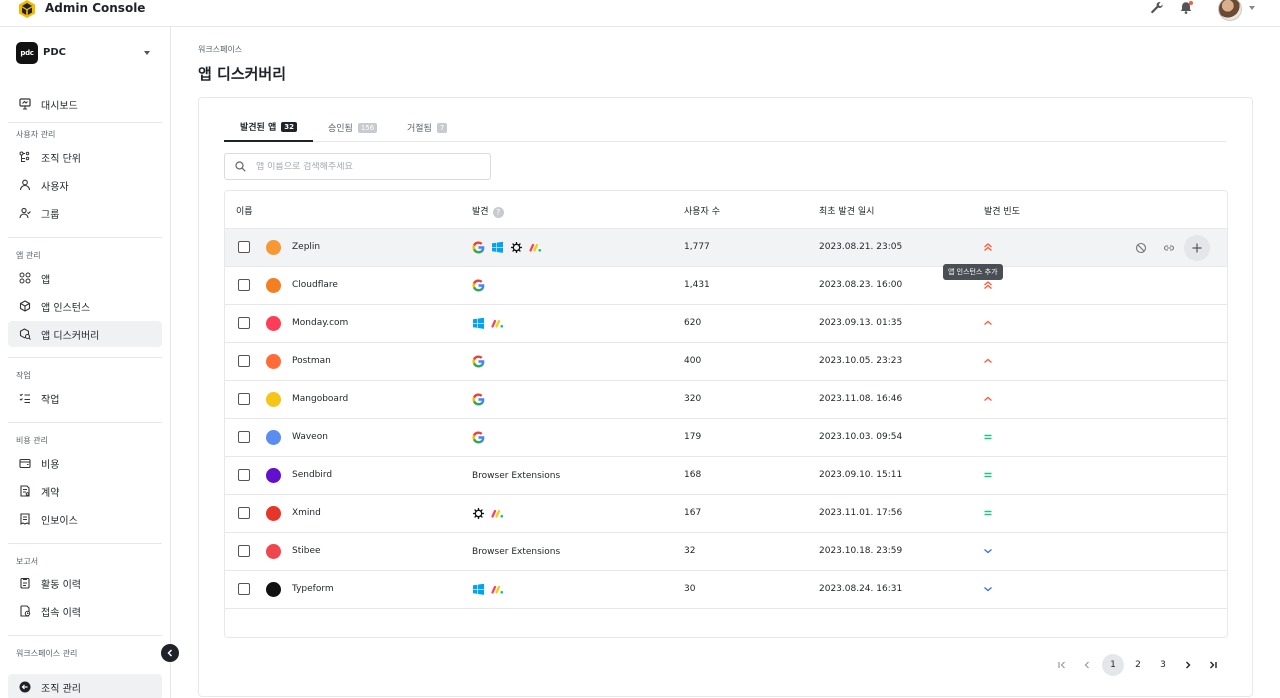 The width and height of the screenshot is (1280, 698). Describe the element at coordinates (244, 210) in the screenshot. I see `column-header-name: 이름` at that location.